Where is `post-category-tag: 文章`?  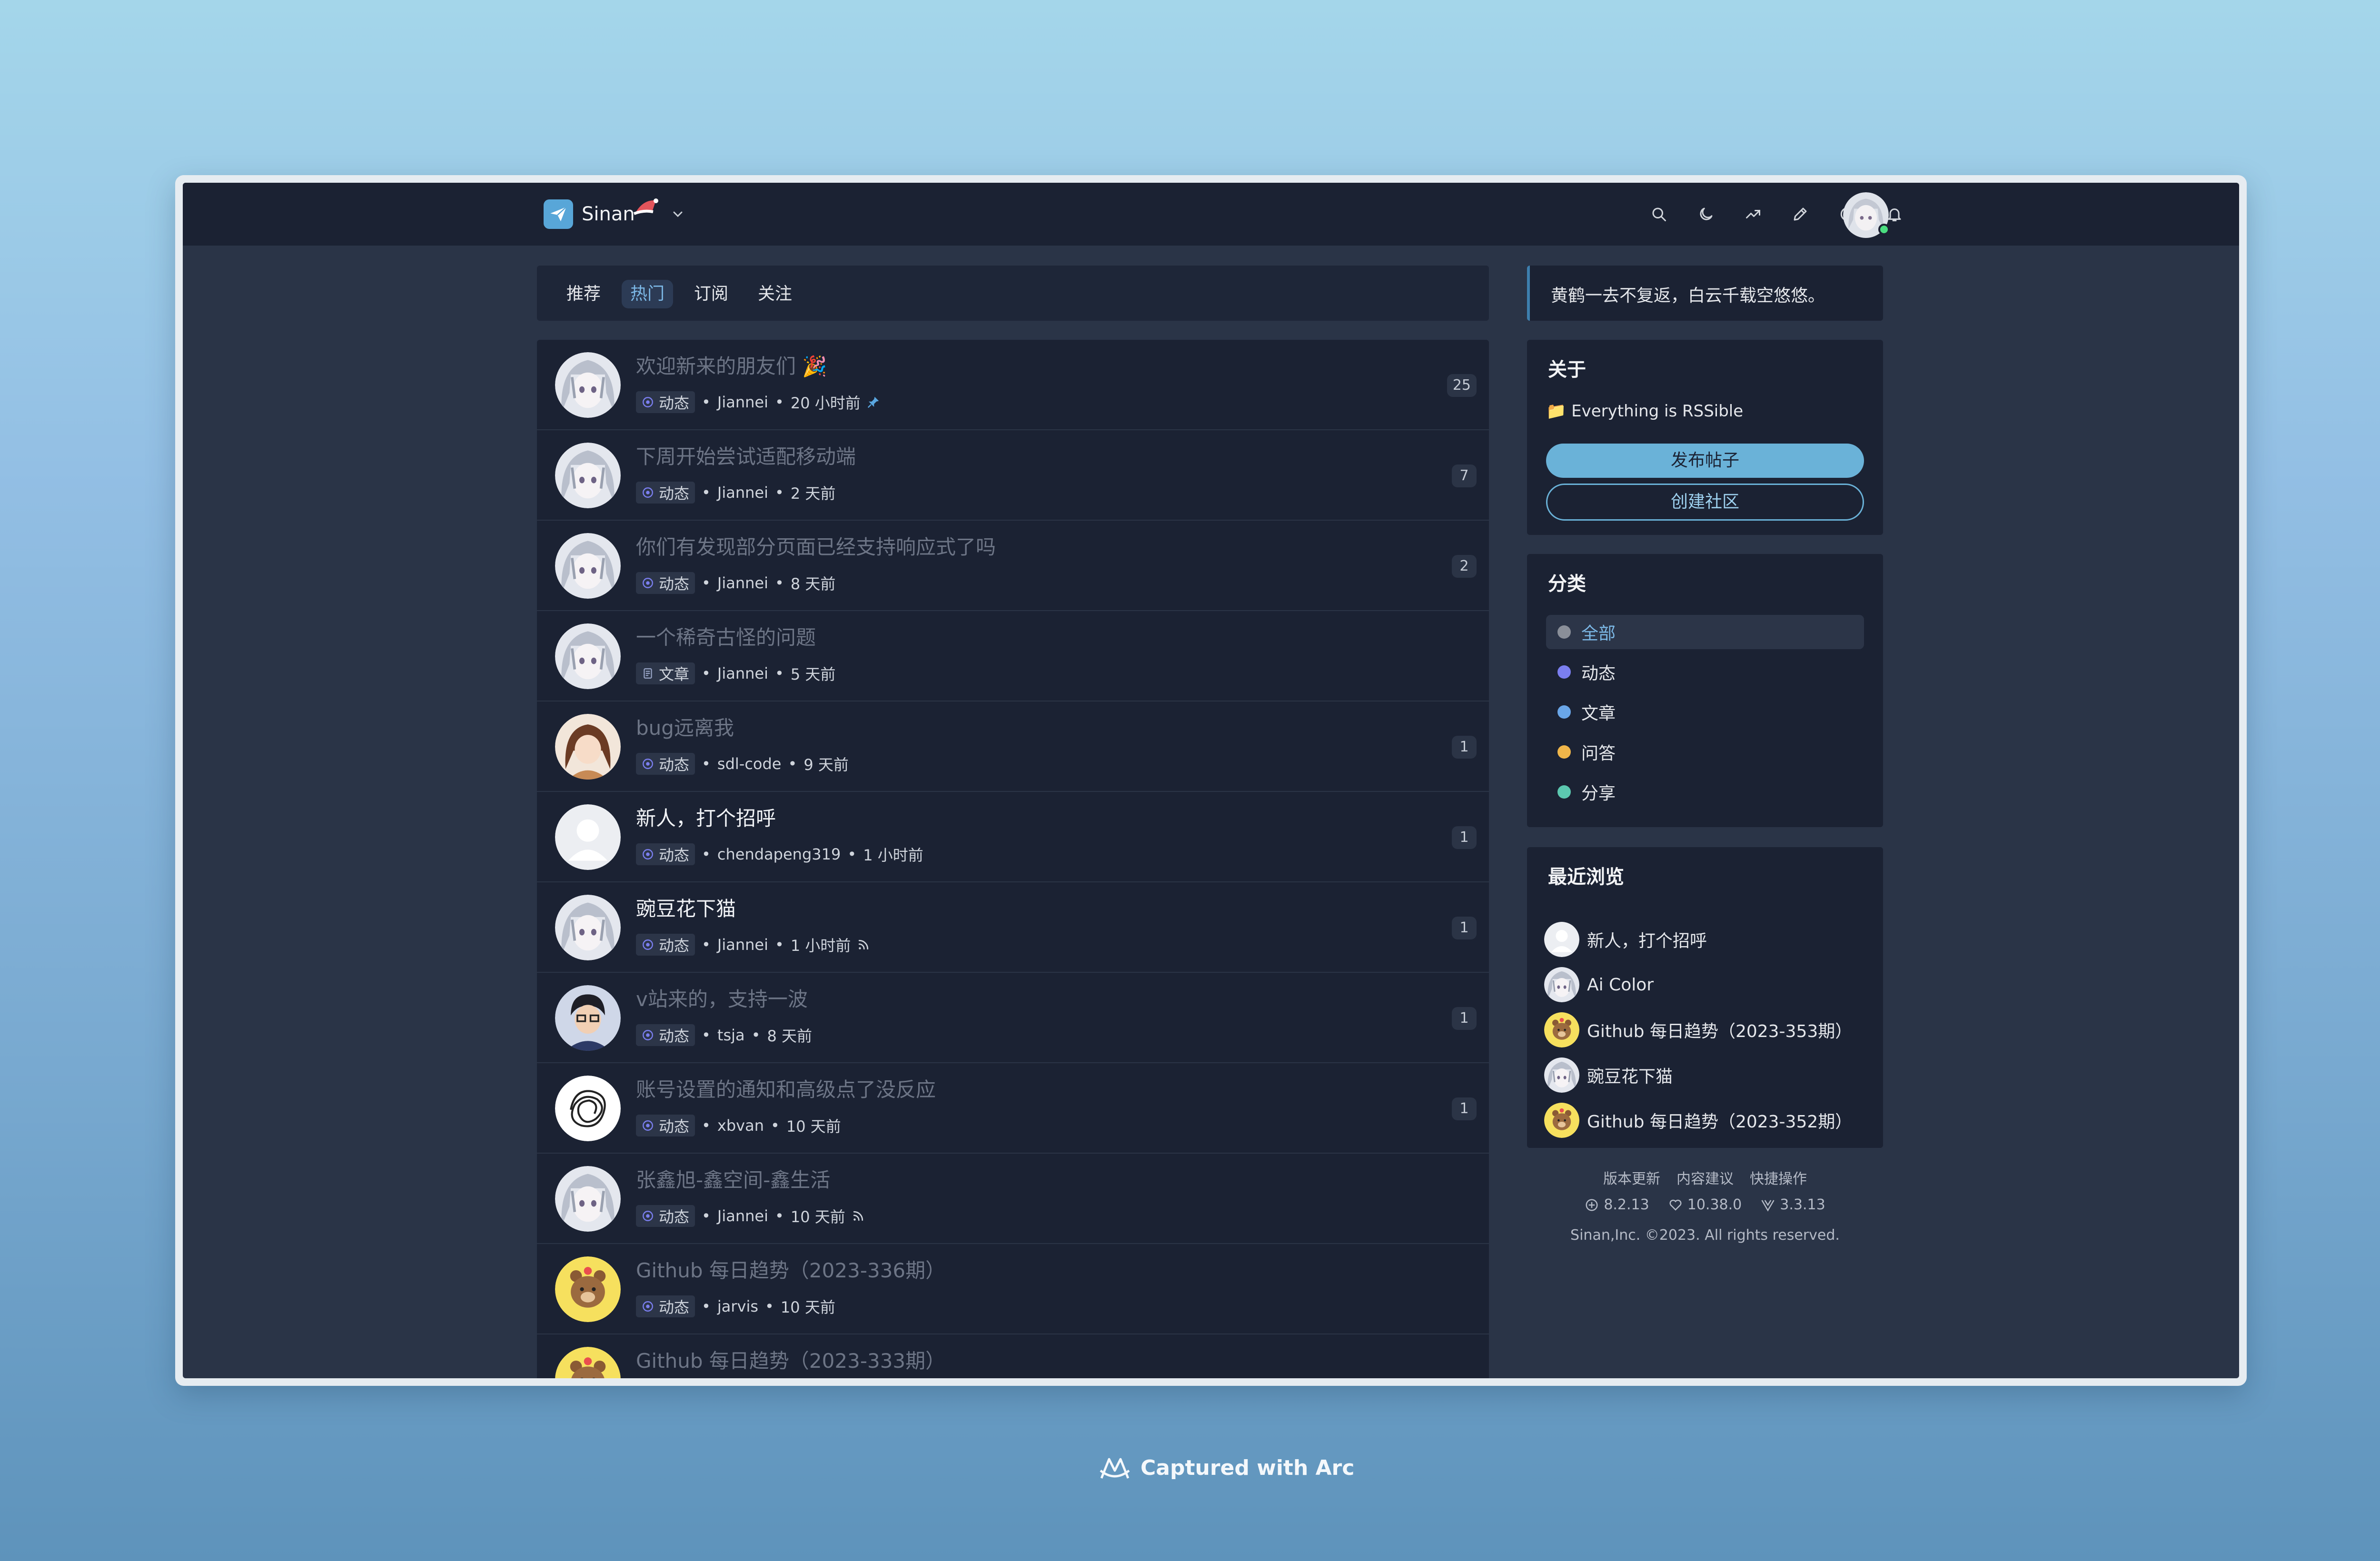 post-category-tag: 文章 is located at coordinates (665, 673).